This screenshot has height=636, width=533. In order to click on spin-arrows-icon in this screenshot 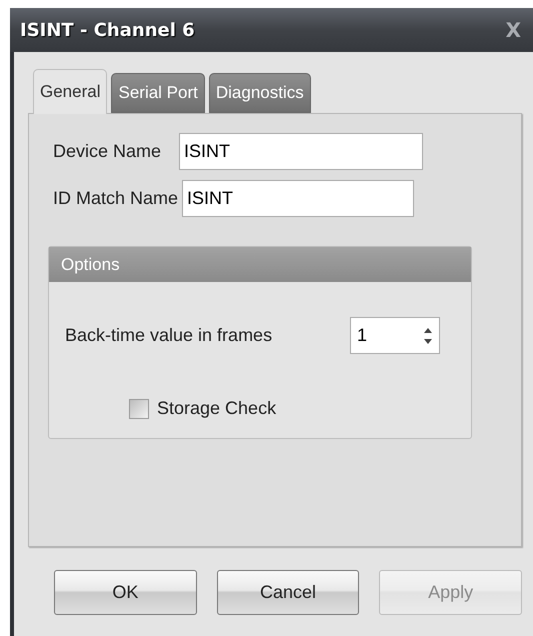, I will do `click(428, 336)`.